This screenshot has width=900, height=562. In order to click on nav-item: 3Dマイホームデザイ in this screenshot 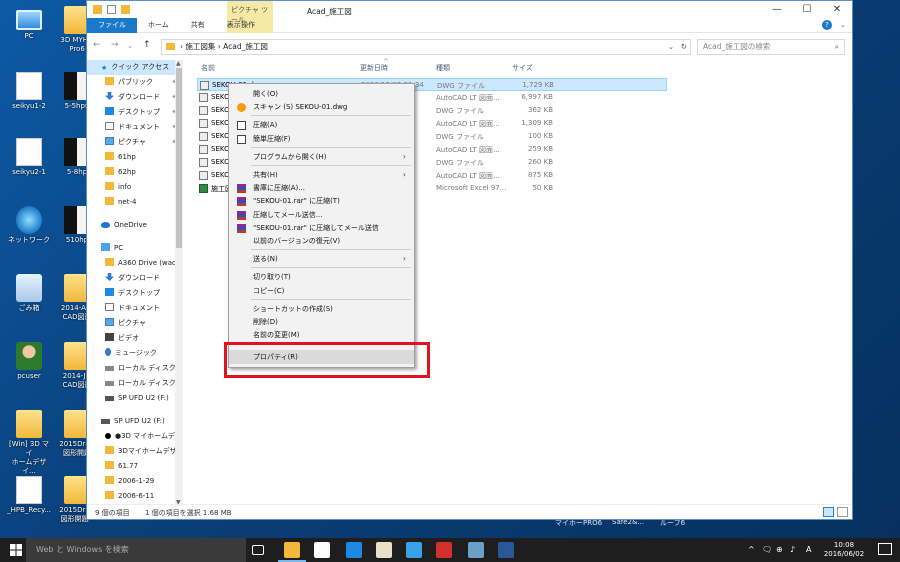, I will do `click(135, 451)`.